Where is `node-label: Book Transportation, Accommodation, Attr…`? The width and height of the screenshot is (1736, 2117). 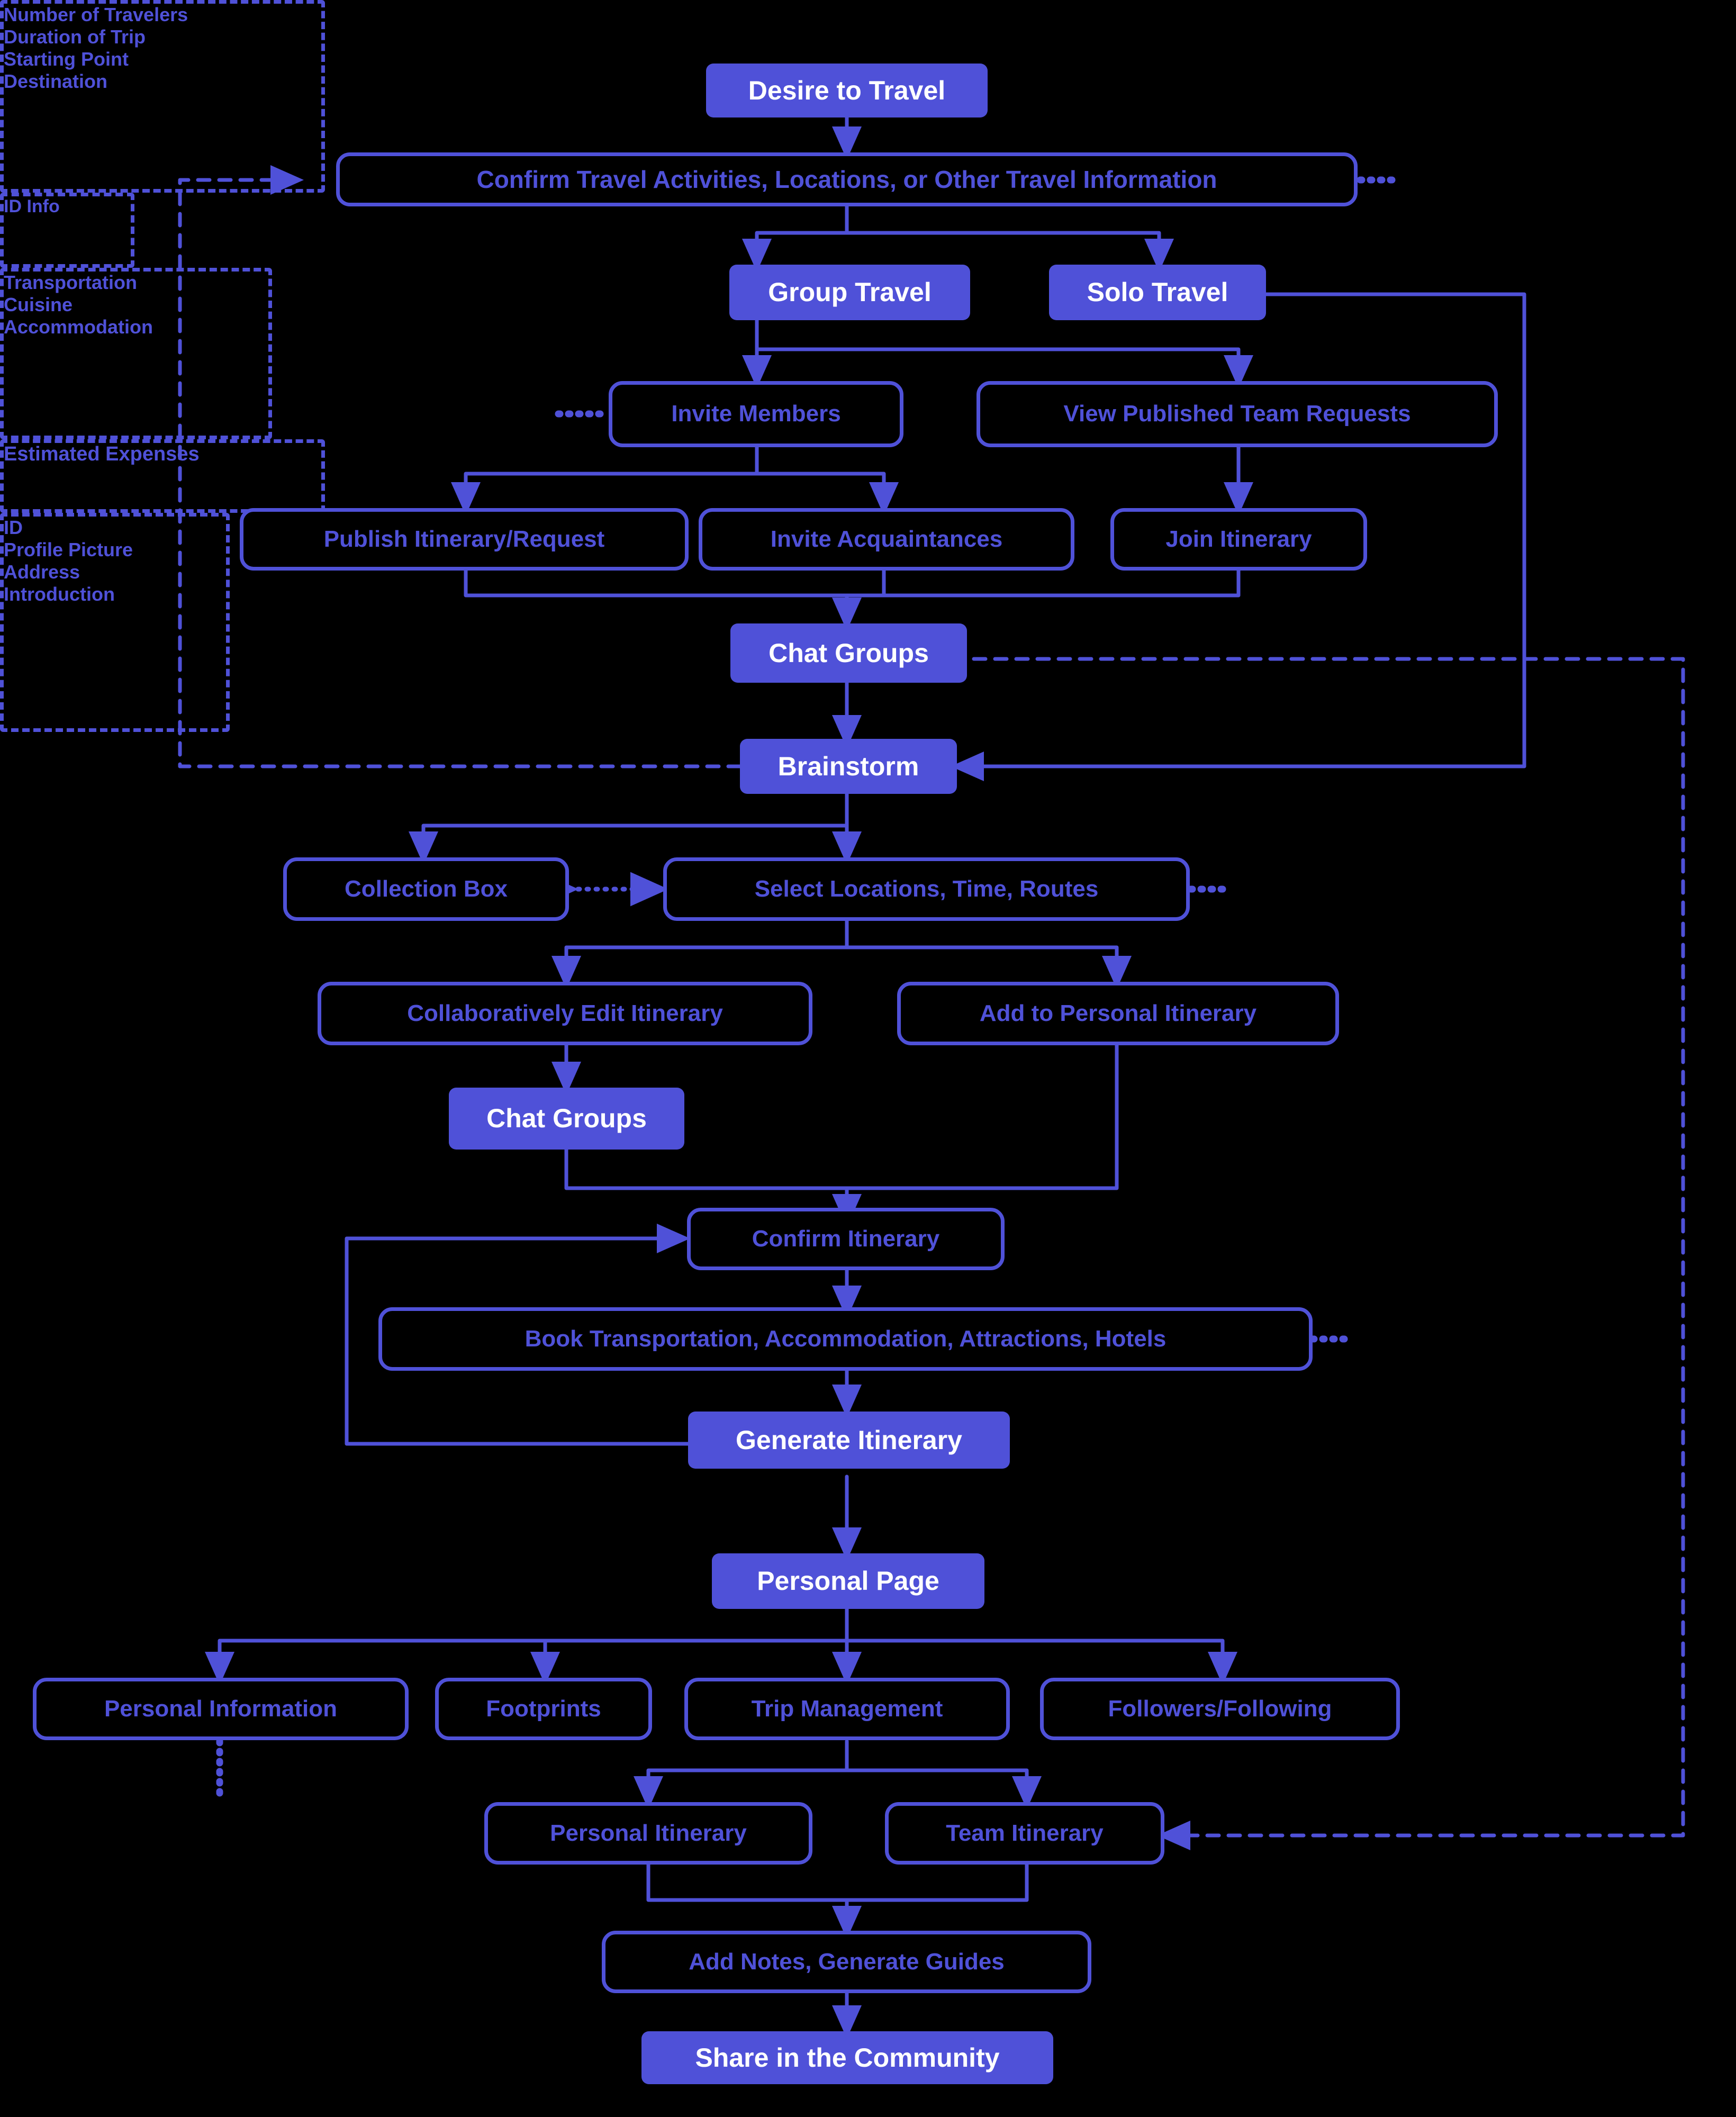
node-label: Book Transportation, Accommodation, Attr… is located at coordinates (846, 1338).